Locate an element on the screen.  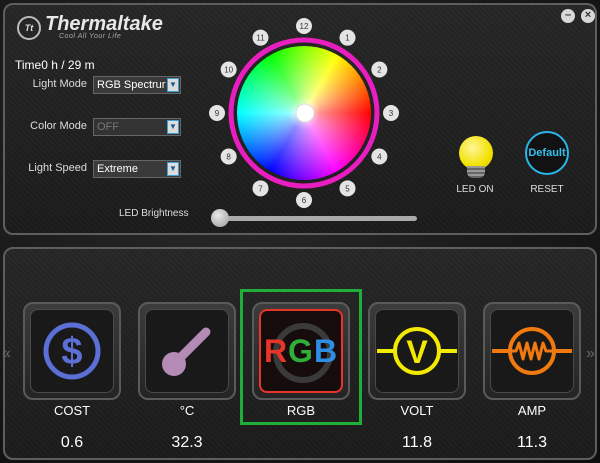
rgb-label: RGB is located at coordinates (301, 410).